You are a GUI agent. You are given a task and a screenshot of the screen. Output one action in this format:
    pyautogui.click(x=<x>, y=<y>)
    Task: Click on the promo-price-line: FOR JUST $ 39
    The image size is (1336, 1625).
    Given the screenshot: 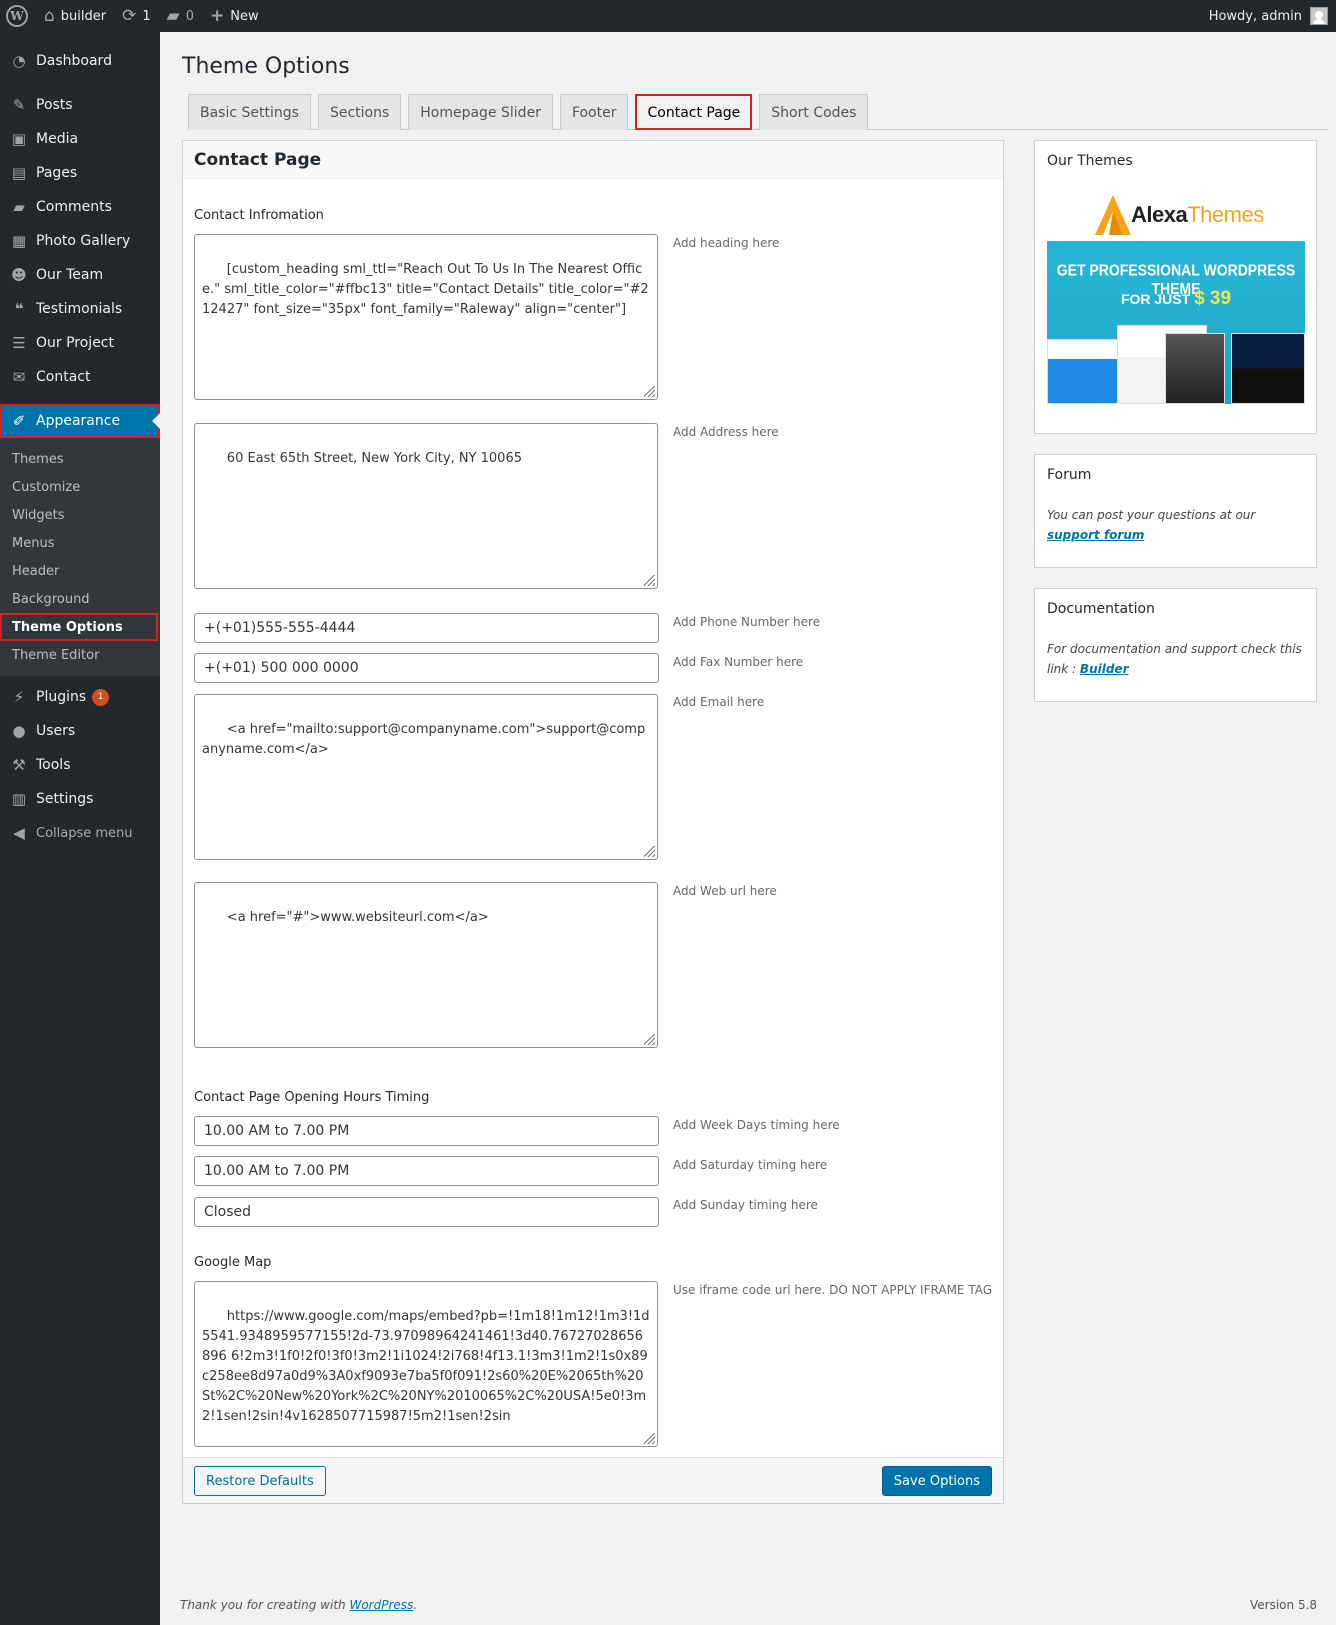 What is the action you would take?
    pyautogui.click(x=1176, y=299)
    